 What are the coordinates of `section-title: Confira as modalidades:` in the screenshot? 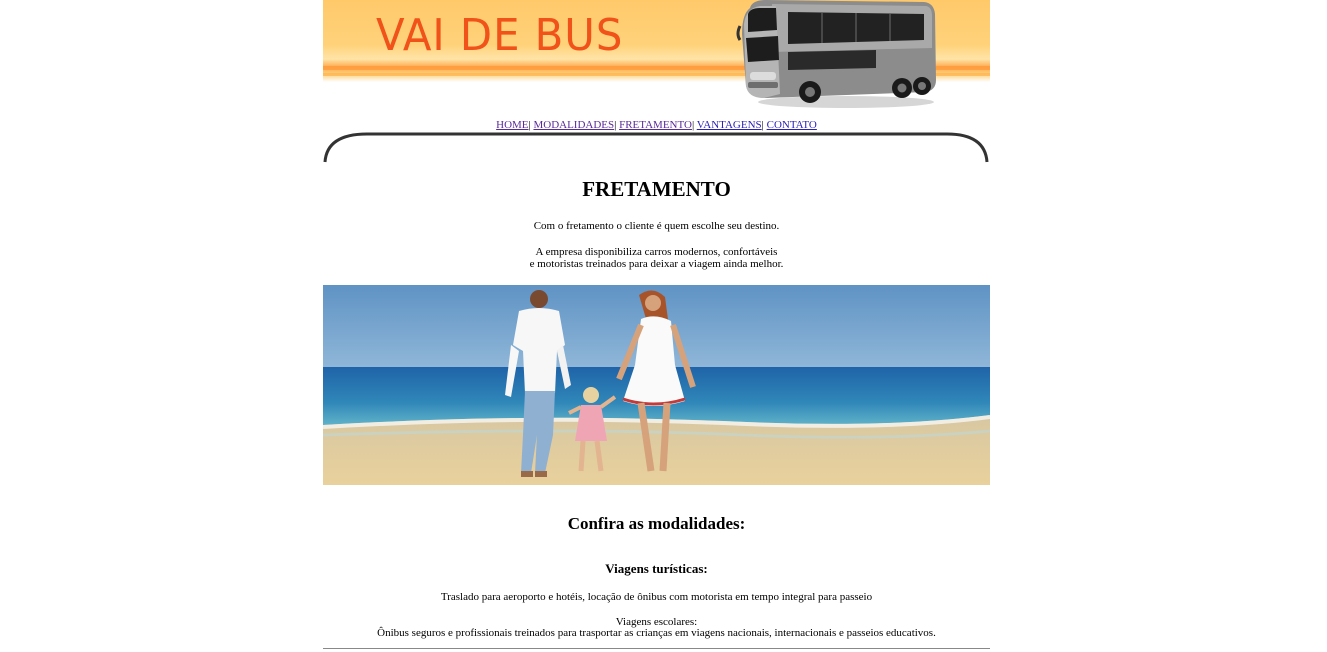 It's located at (656, 523).